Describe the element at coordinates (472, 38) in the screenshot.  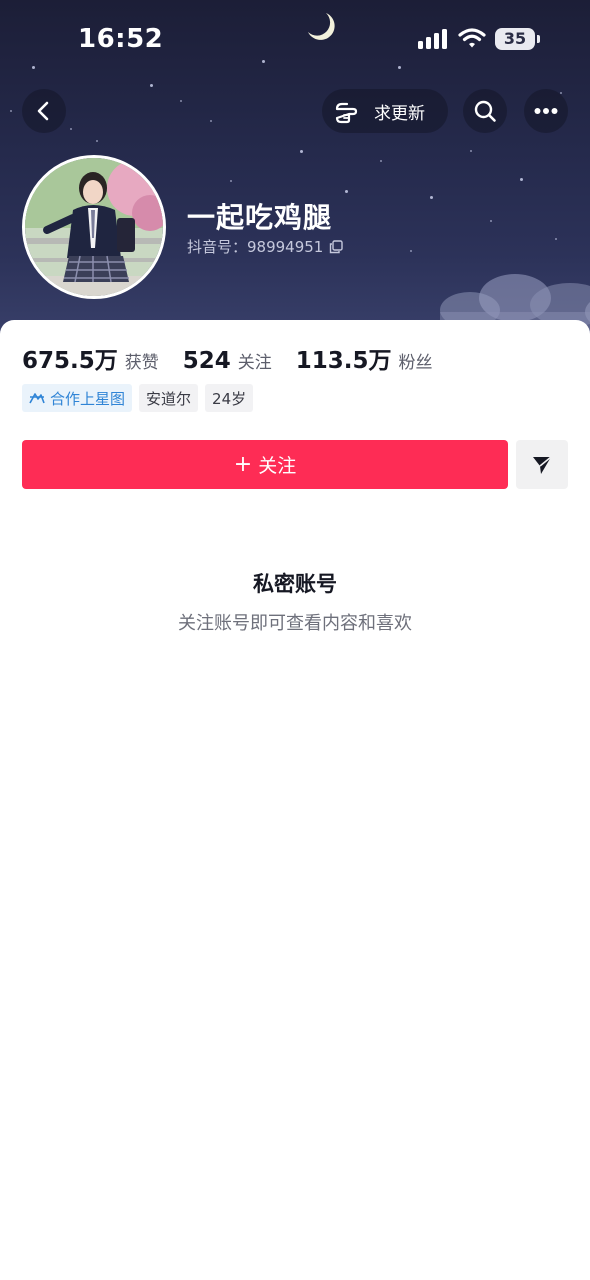
I see `wifi-icon` at that location.